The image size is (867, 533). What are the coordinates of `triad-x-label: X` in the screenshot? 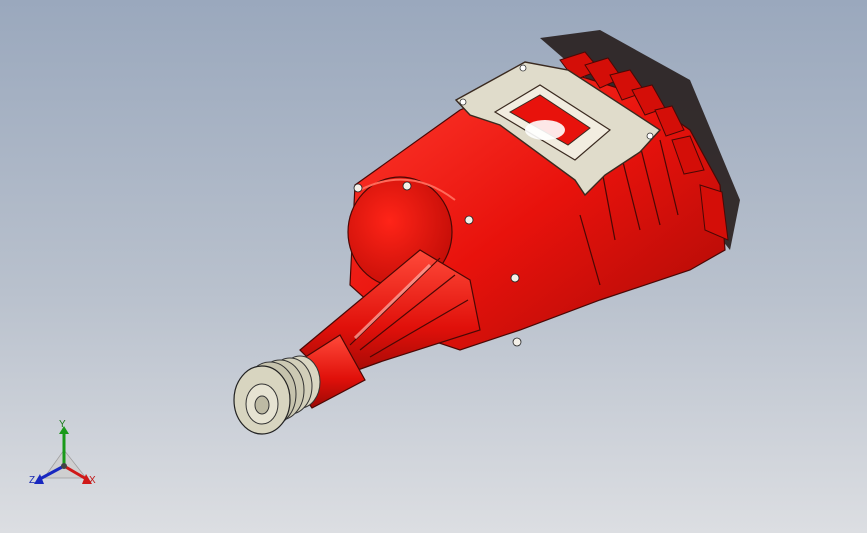 It's located at (92, 480).